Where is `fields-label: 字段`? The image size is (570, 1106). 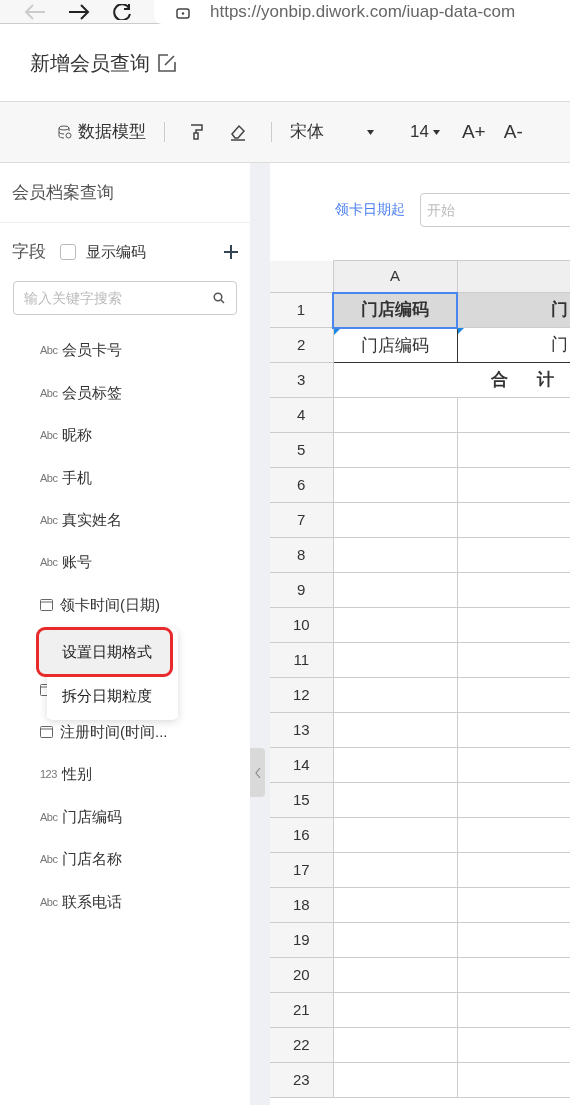
fields-label: 字段 is located at coordinates (29, 252).